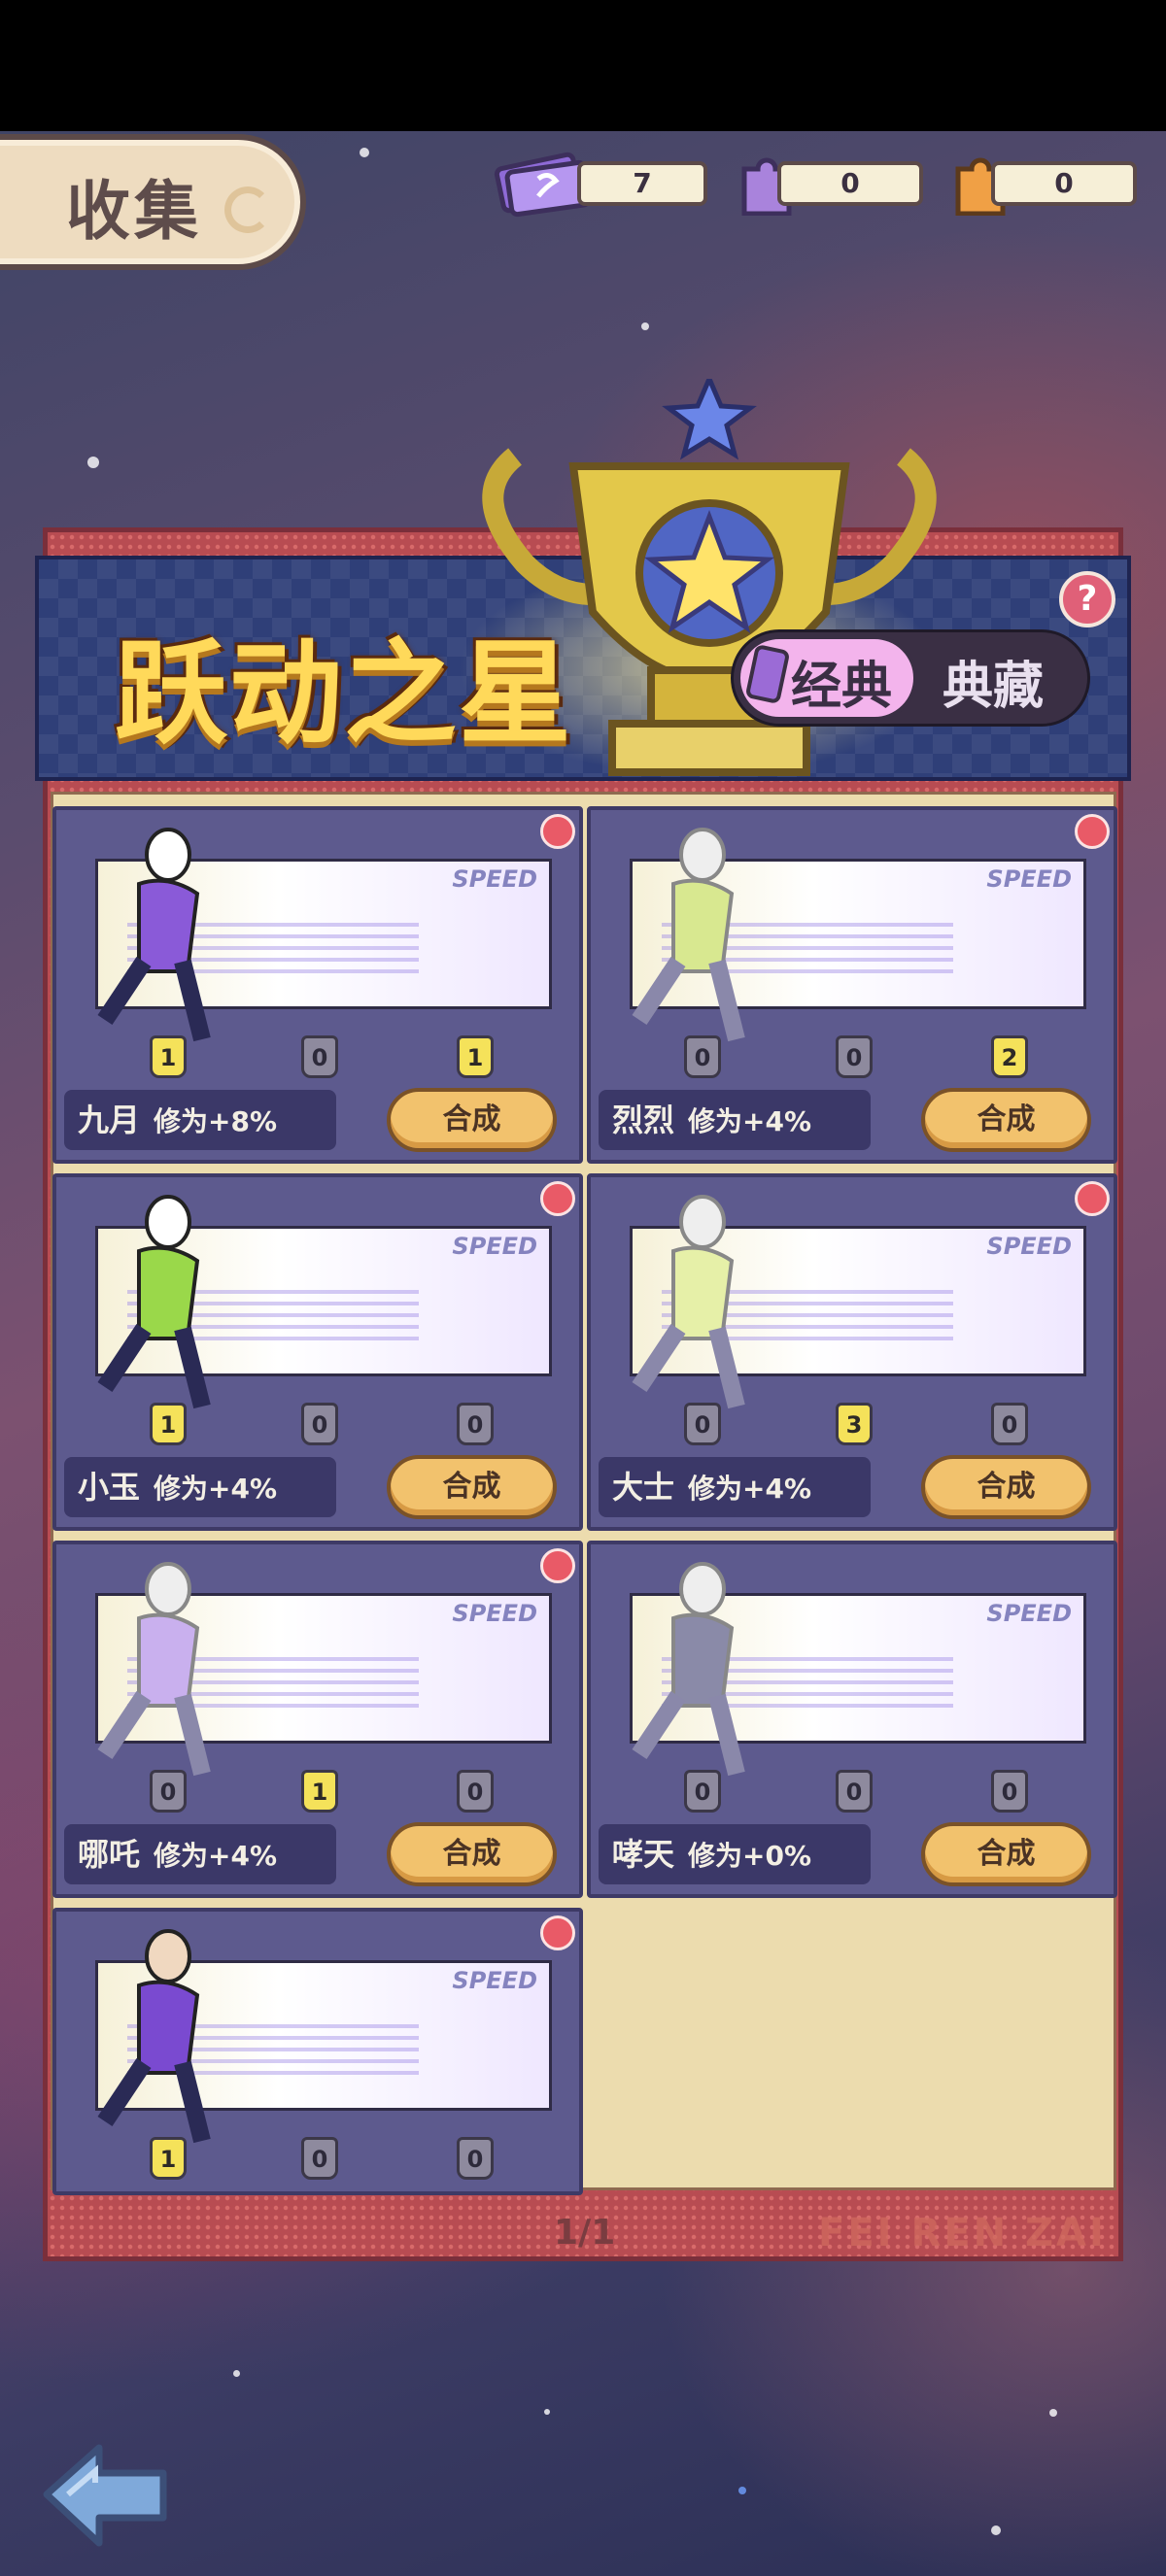 The height and width of the screenshot is (2576, 1166). I want to click on character-name: 大士, so click(643, 1487).